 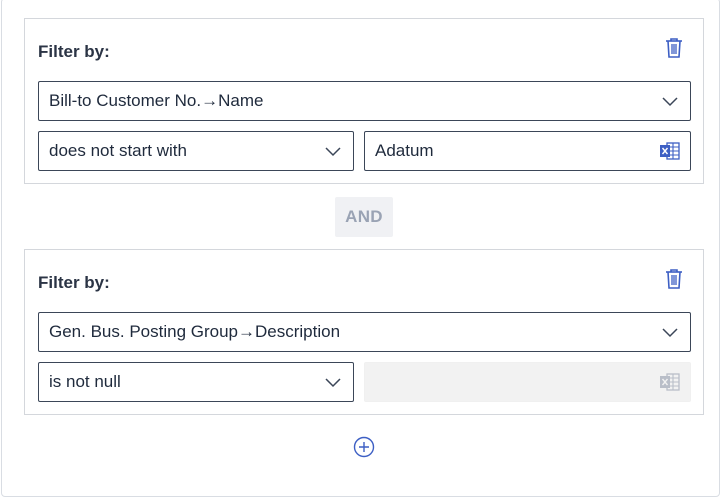 I want to click on and-conjunction-button: AND, so click(x=364, y=217).